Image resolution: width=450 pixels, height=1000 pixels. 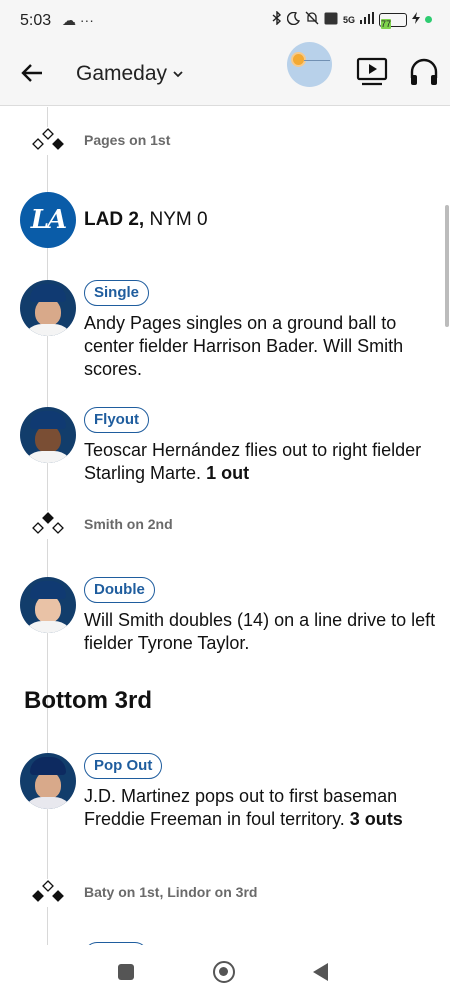 I want to click on audio-button, so click(x=424, y=72).